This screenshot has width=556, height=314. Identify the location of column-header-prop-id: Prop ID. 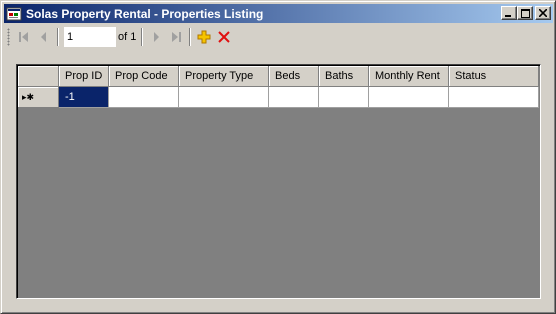
(84, 76).